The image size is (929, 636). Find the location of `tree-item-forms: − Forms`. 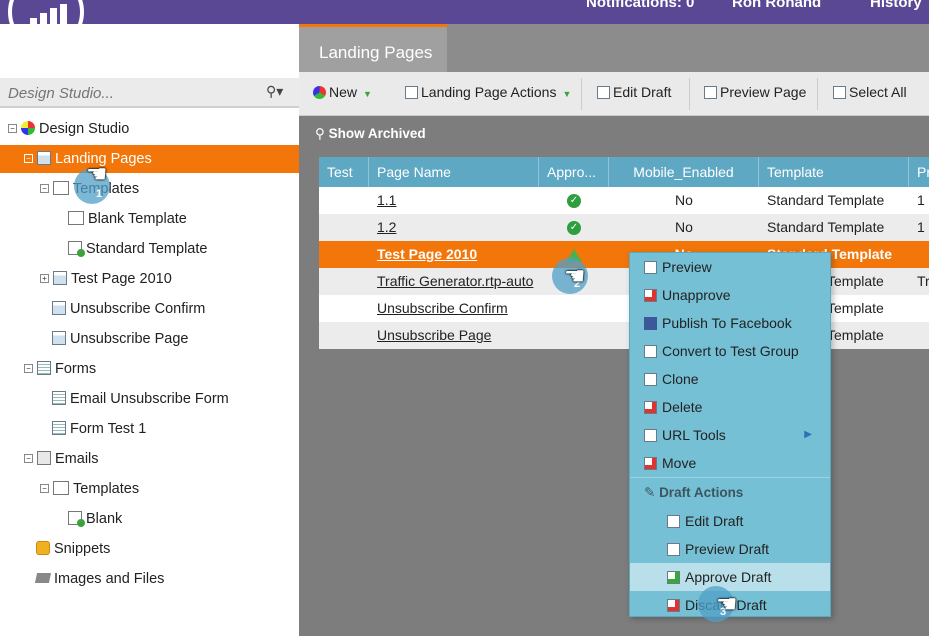

tree-item-forms: − Forms is located at coordinates (60, 369).